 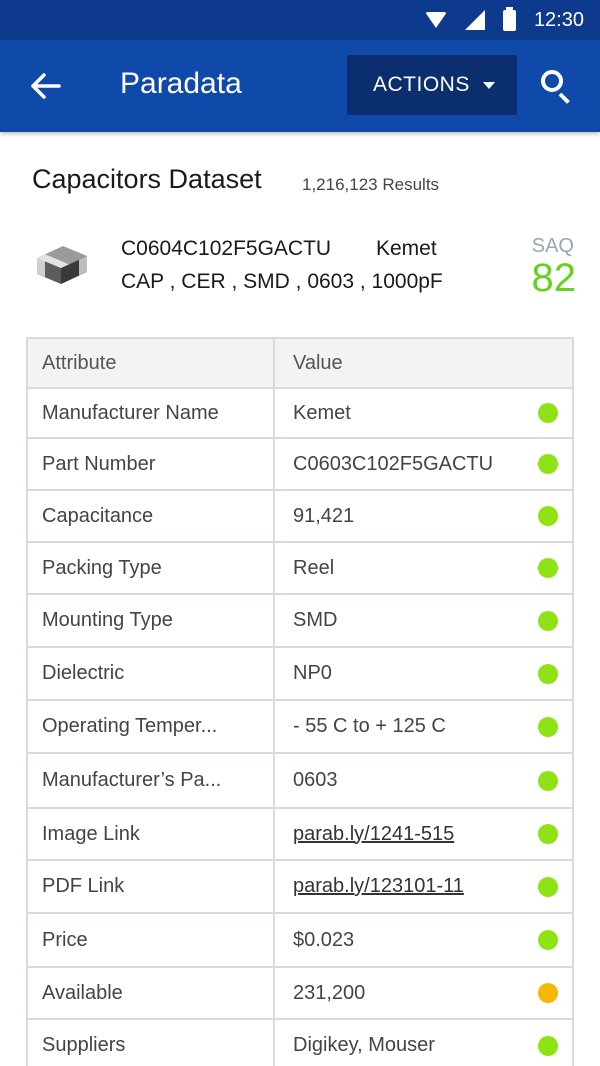 I want to click on value-link: parab.ly/123101-11, so click(x=378, y=886).